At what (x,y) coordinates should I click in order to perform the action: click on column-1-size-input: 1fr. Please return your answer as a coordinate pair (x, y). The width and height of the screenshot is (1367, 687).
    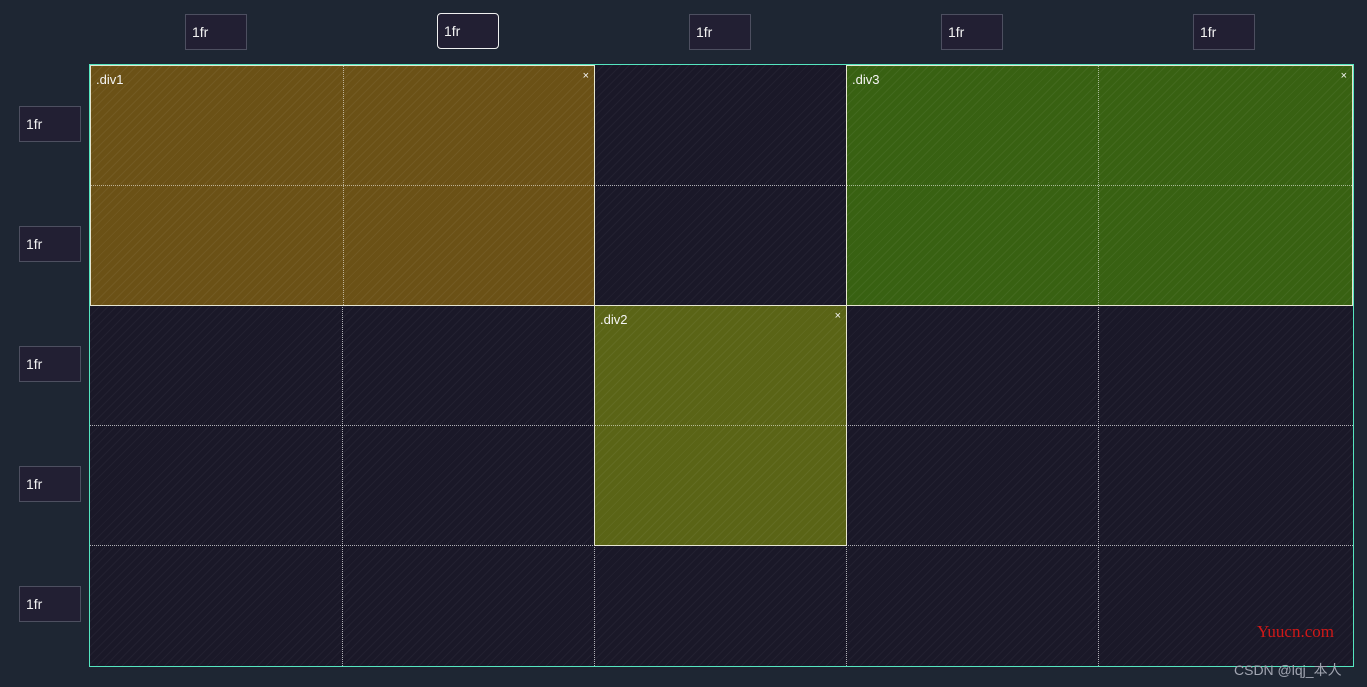
    Looking at the image, I should click on (216, 32).